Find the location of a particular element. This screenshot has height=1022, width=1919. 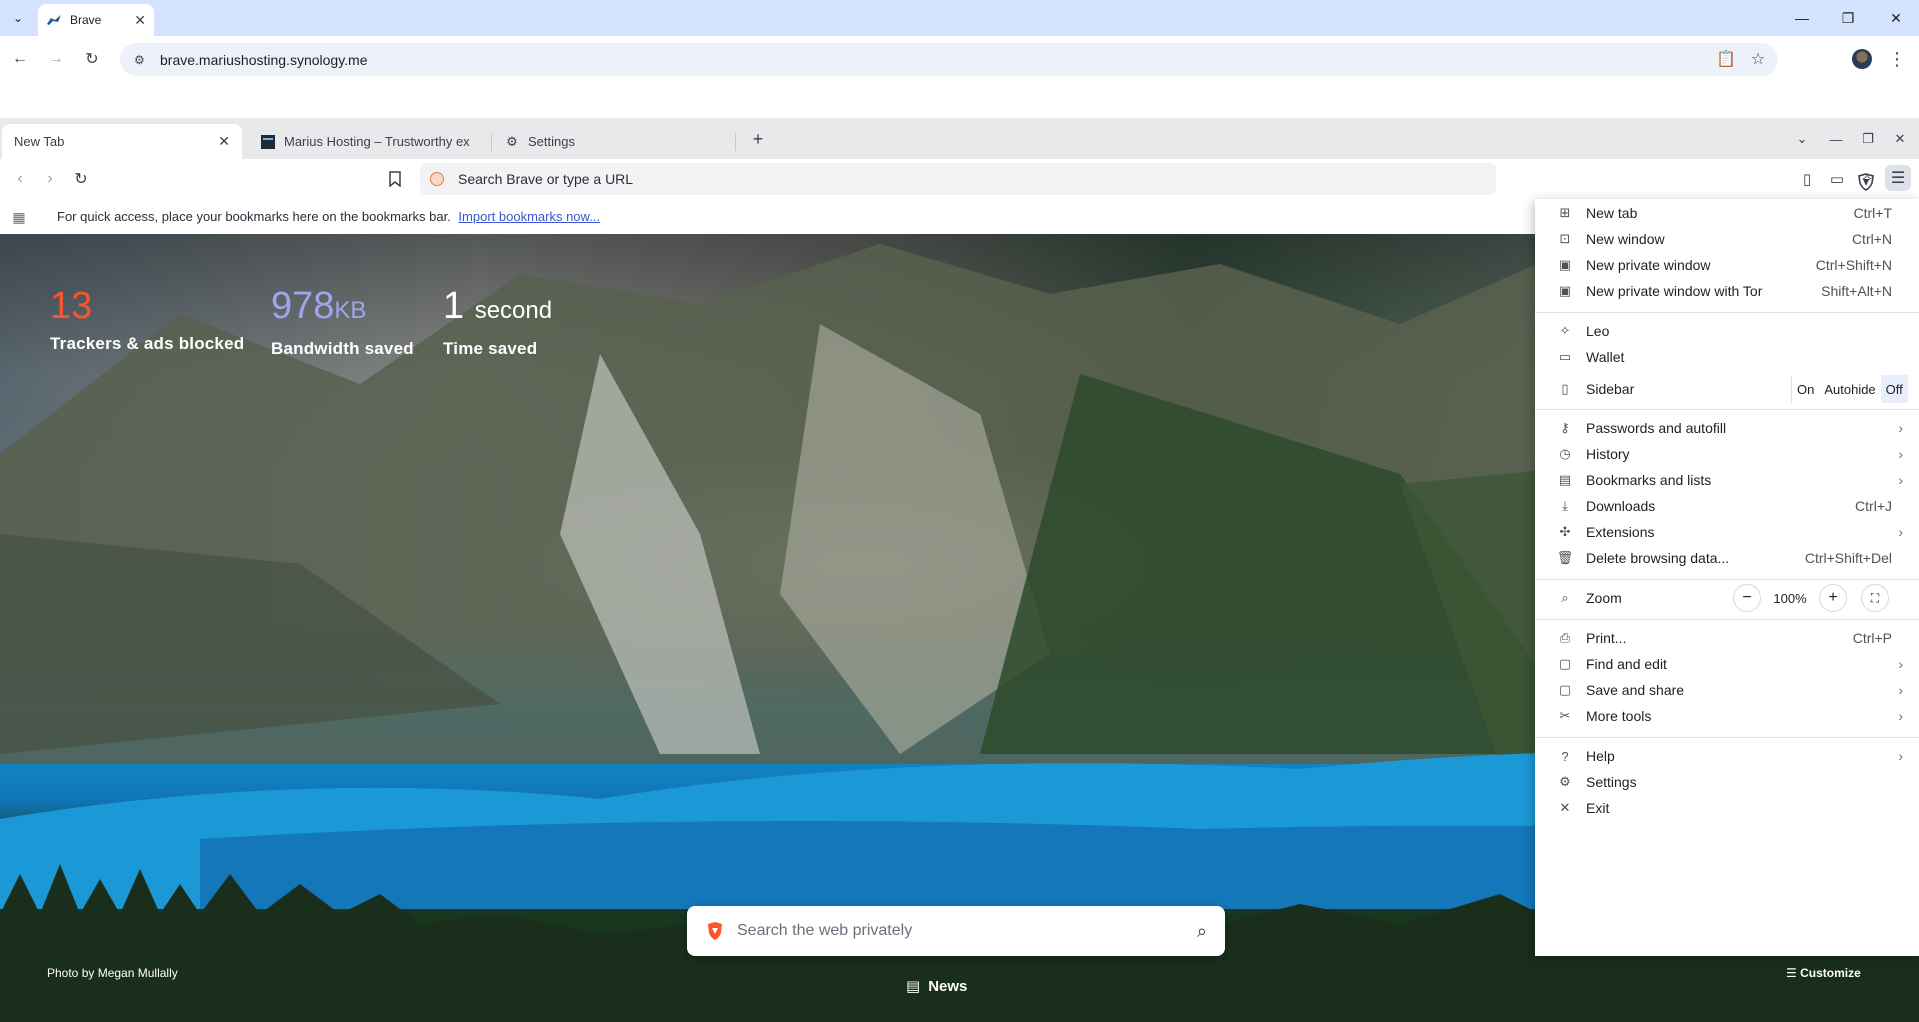

brave-main-menu-button: ☰ is located at coordinates (1898, 178).